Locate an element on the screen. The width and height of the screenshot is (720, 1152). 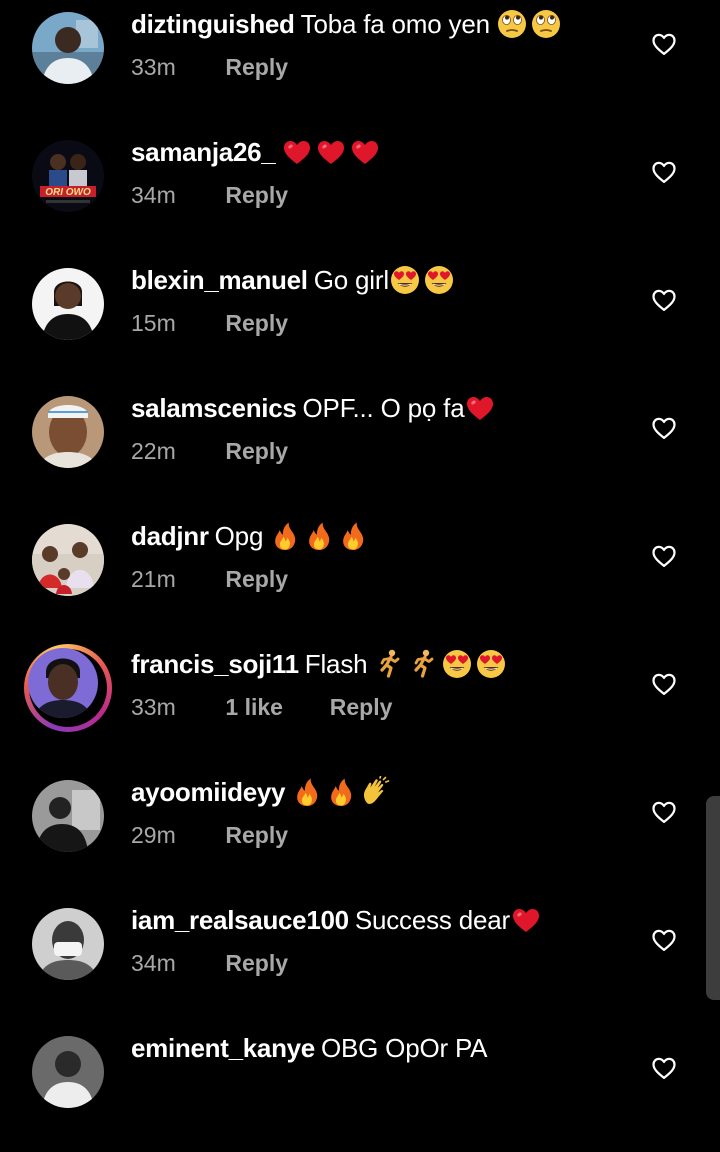
comment-row: eminent_kanye OBG OpOr PA is located at coordinates (360, 1088).